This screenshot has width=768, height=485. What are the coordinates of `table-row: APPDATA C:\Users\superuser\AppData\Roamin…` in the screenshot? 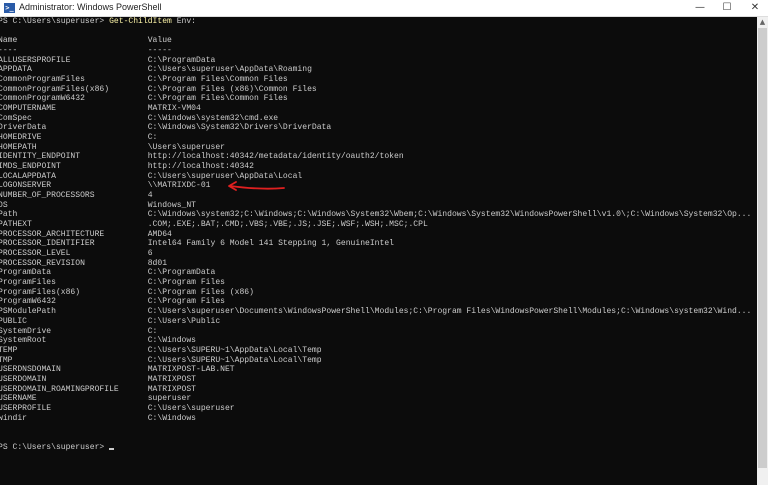 It's located at (378, 70).